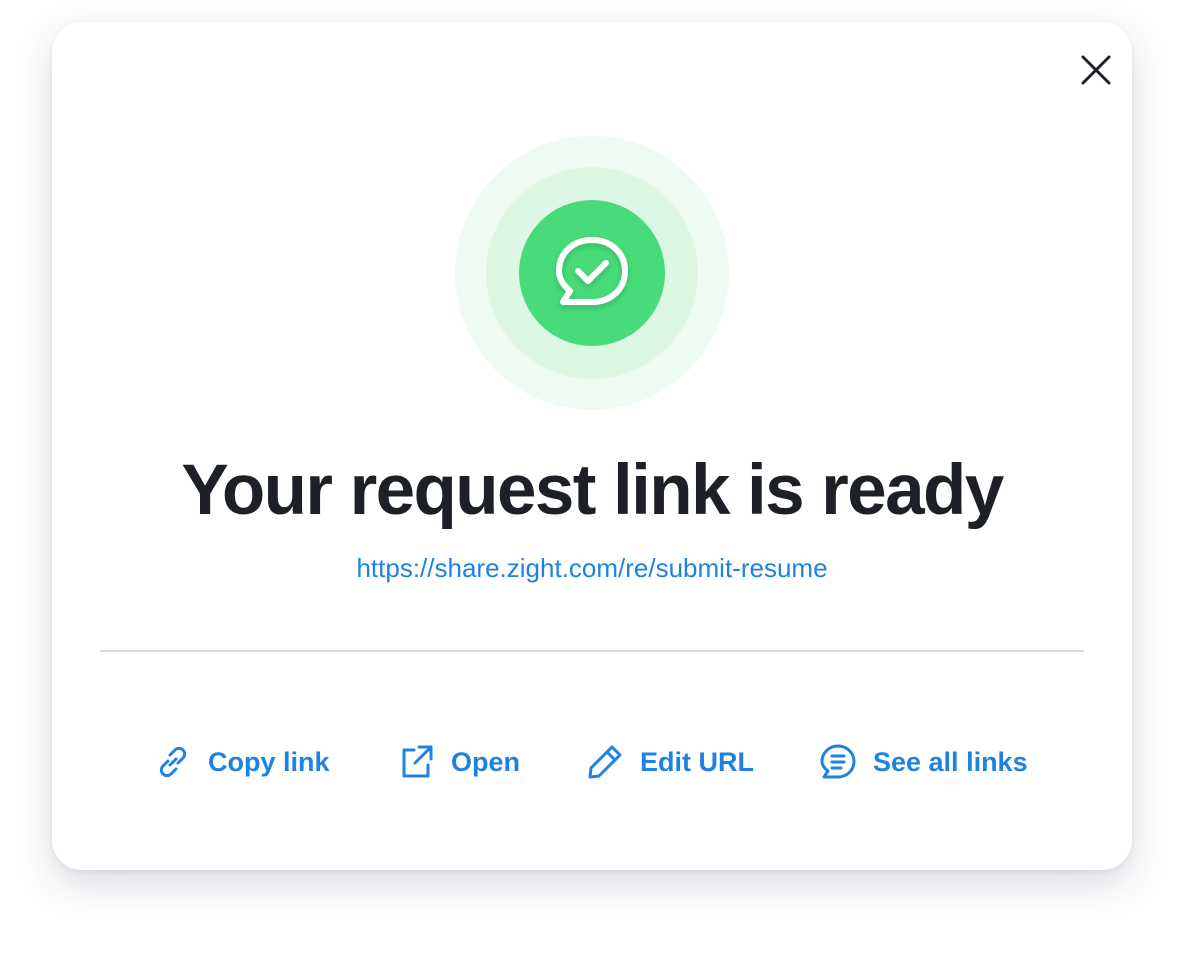  I want to click on copy-link-button: Copy link, so click(242, 762).